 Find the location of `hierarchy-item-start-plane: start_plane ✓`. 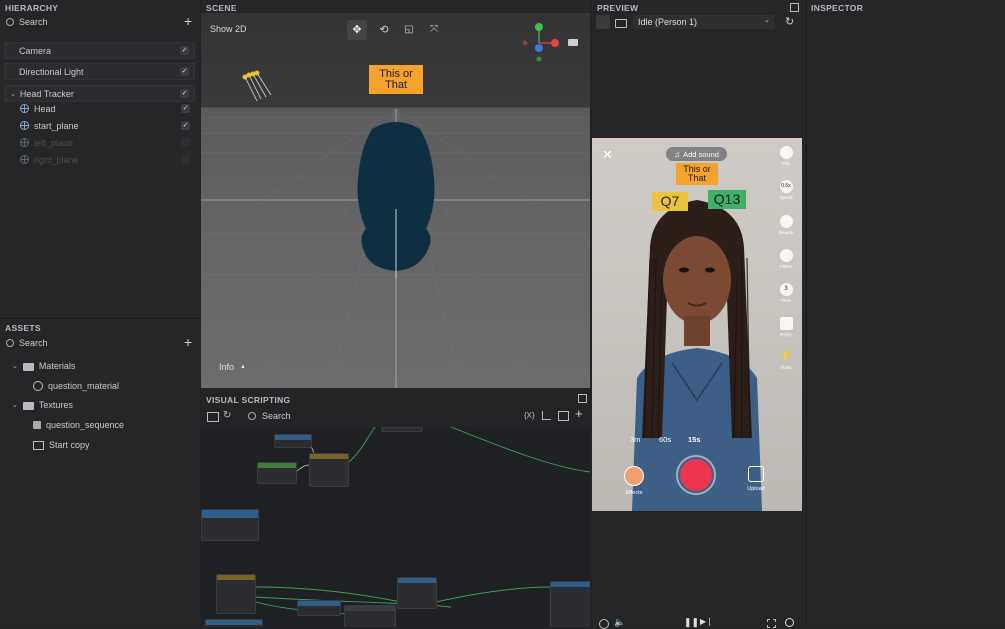

hierarchy-item-start-plane: start_plane ✓ is located at coordinates (99, 125).